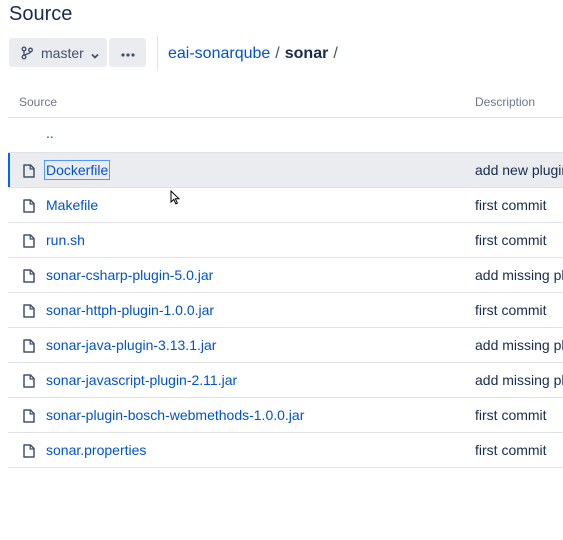 The width and height of the screenshot is (563, 540). Describe the element at coordinates (27, 53) in the screenshot. I see `branch-icon` at that location.